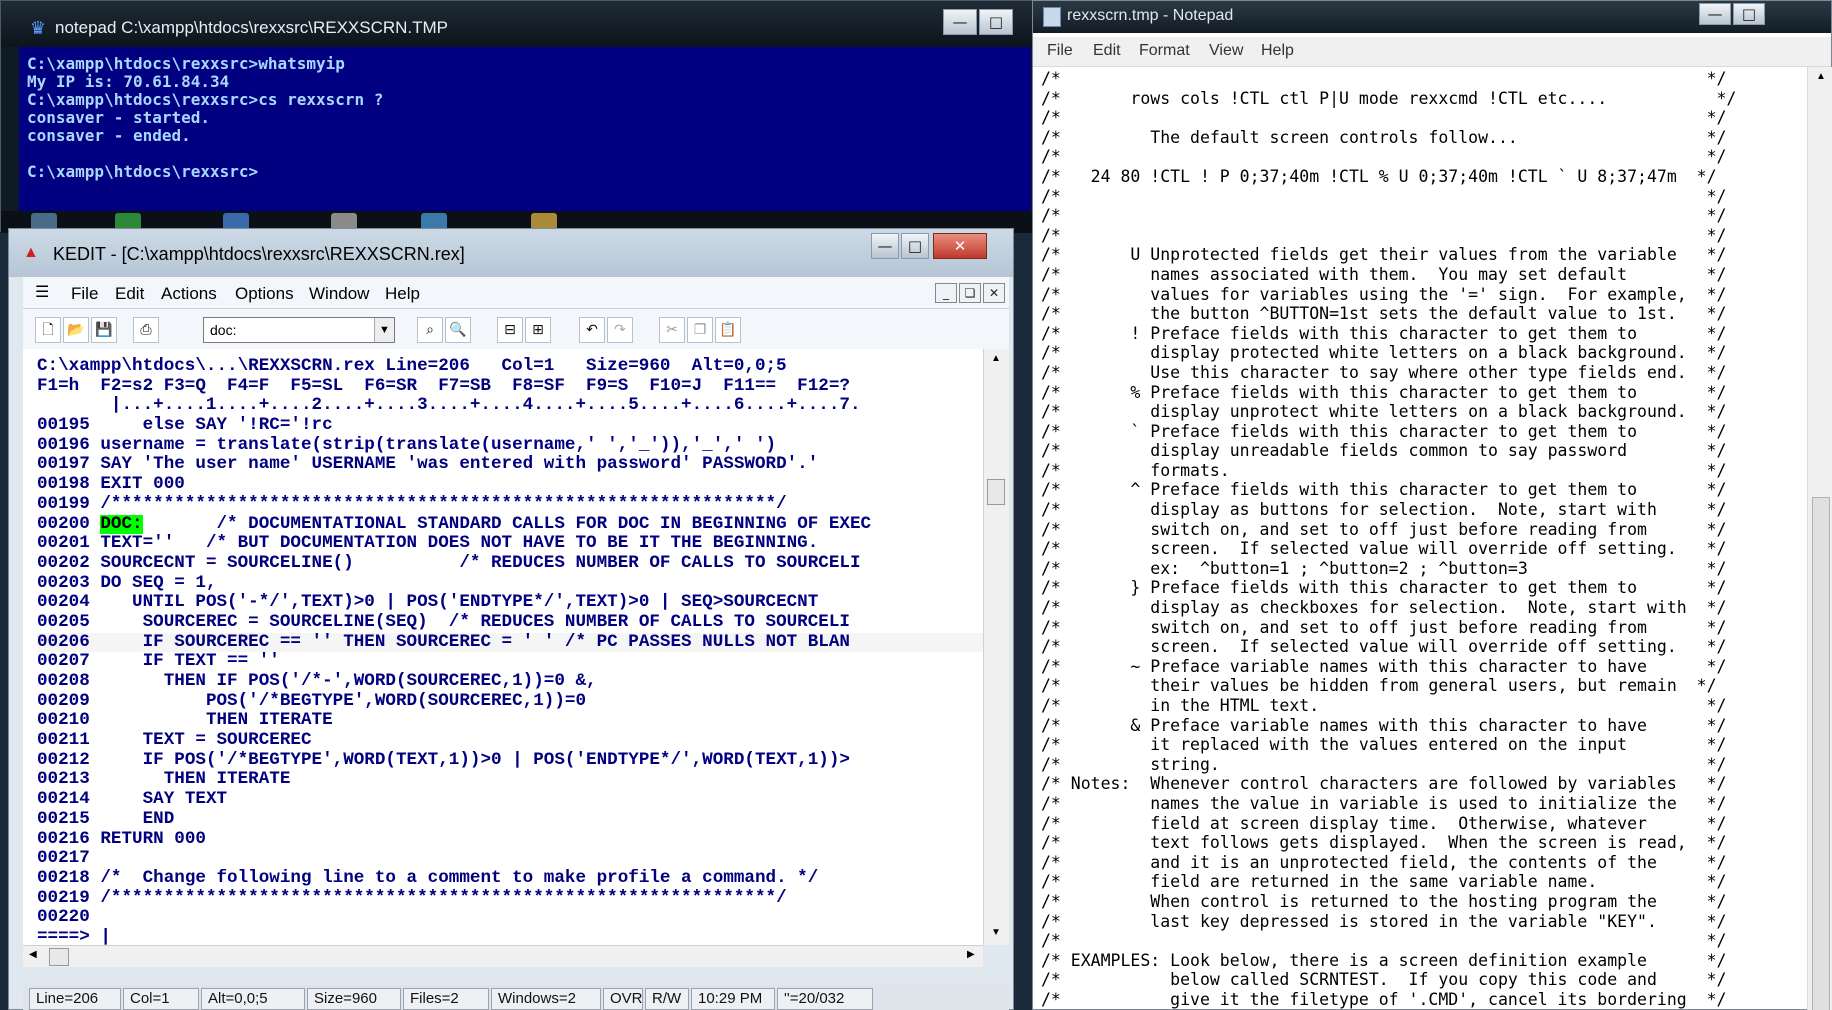 The height and width of the screenshot is (1010, 1832). What do you see at coordinates (510, 859) in the screenshot?
I see `code-line: 00217` at bounding box center [510, 859].